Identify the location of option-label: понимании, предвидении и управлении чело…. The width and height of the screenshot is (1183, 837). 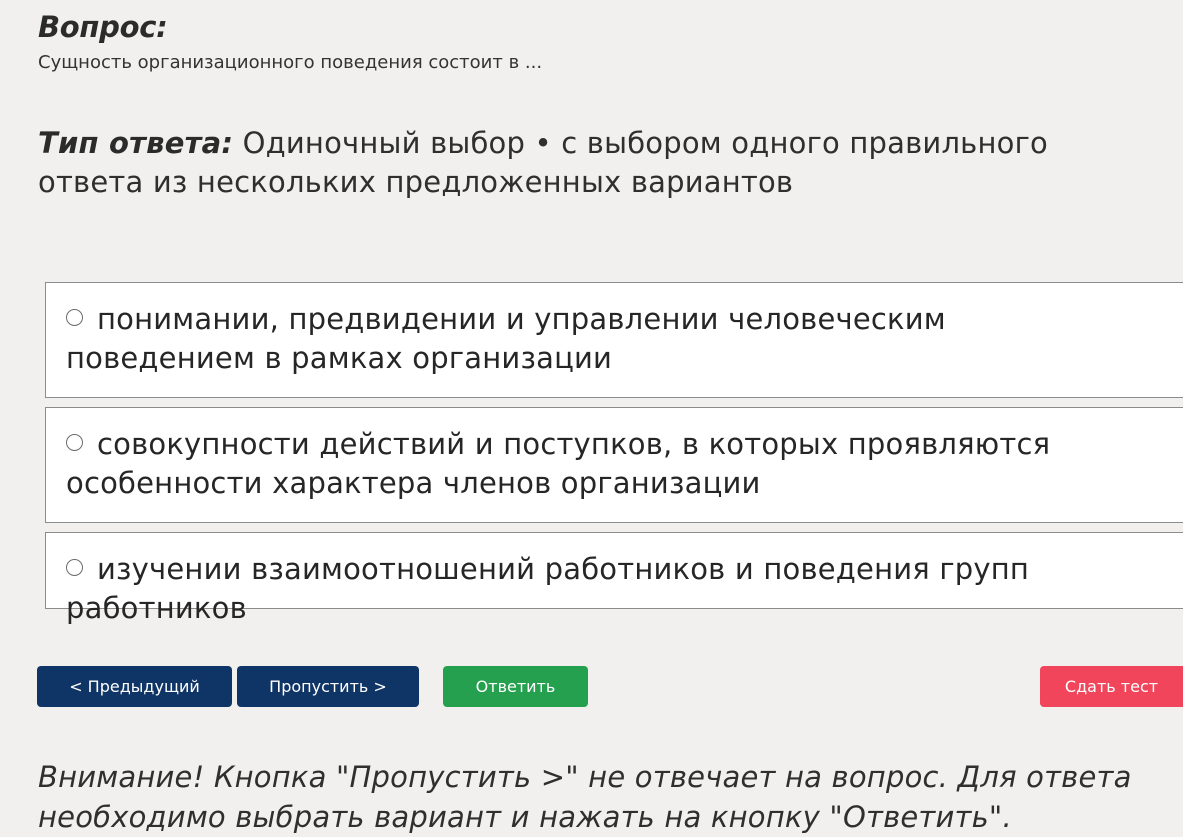
(506, 338).